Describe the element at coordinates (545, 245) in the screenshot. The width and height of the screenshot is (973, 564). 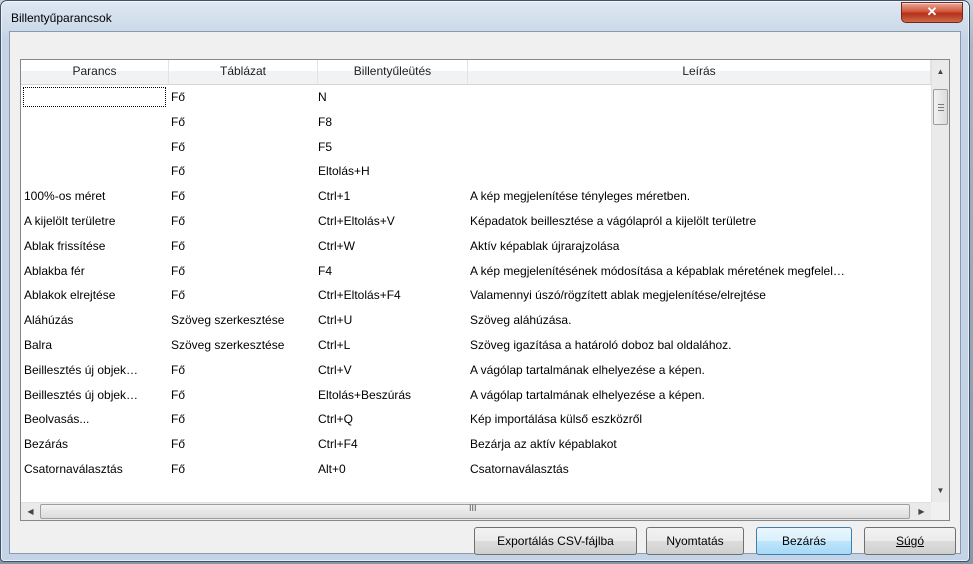
I see `cell-description: Aktív képablak újrarajzolása` at that location.